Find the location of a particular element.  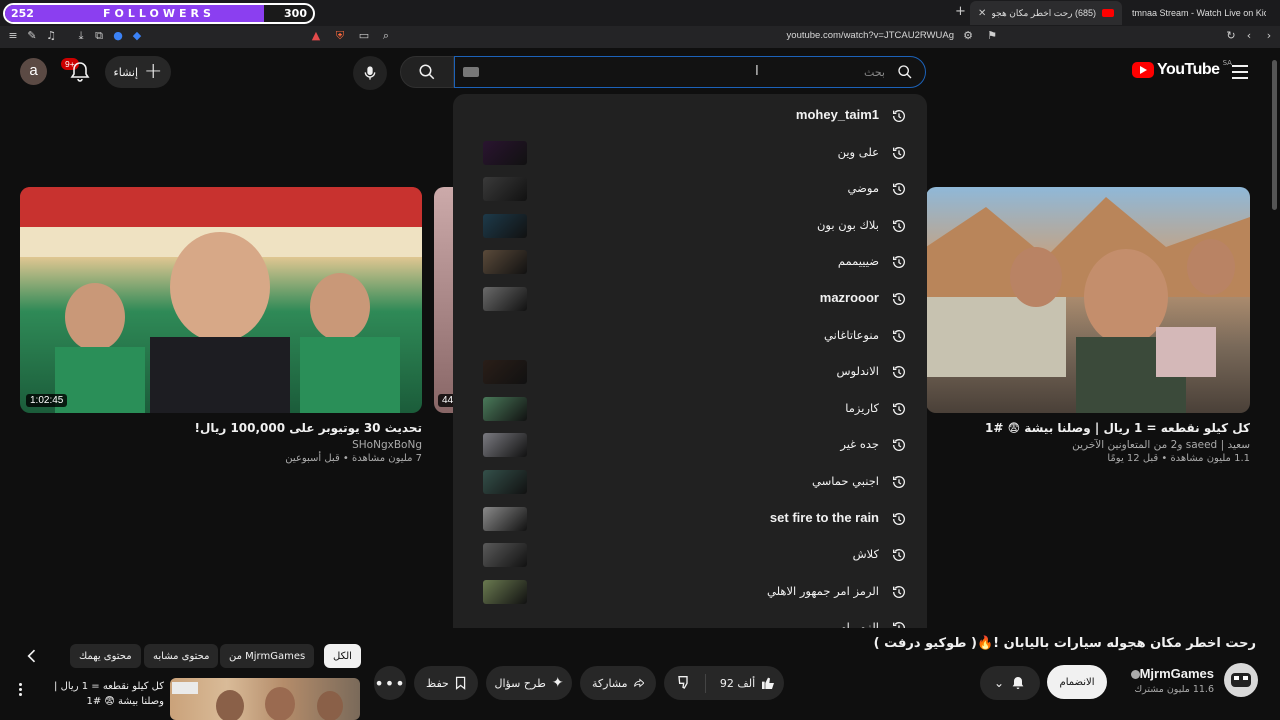

chevron-left-icon is located at coordinates (32, 656).